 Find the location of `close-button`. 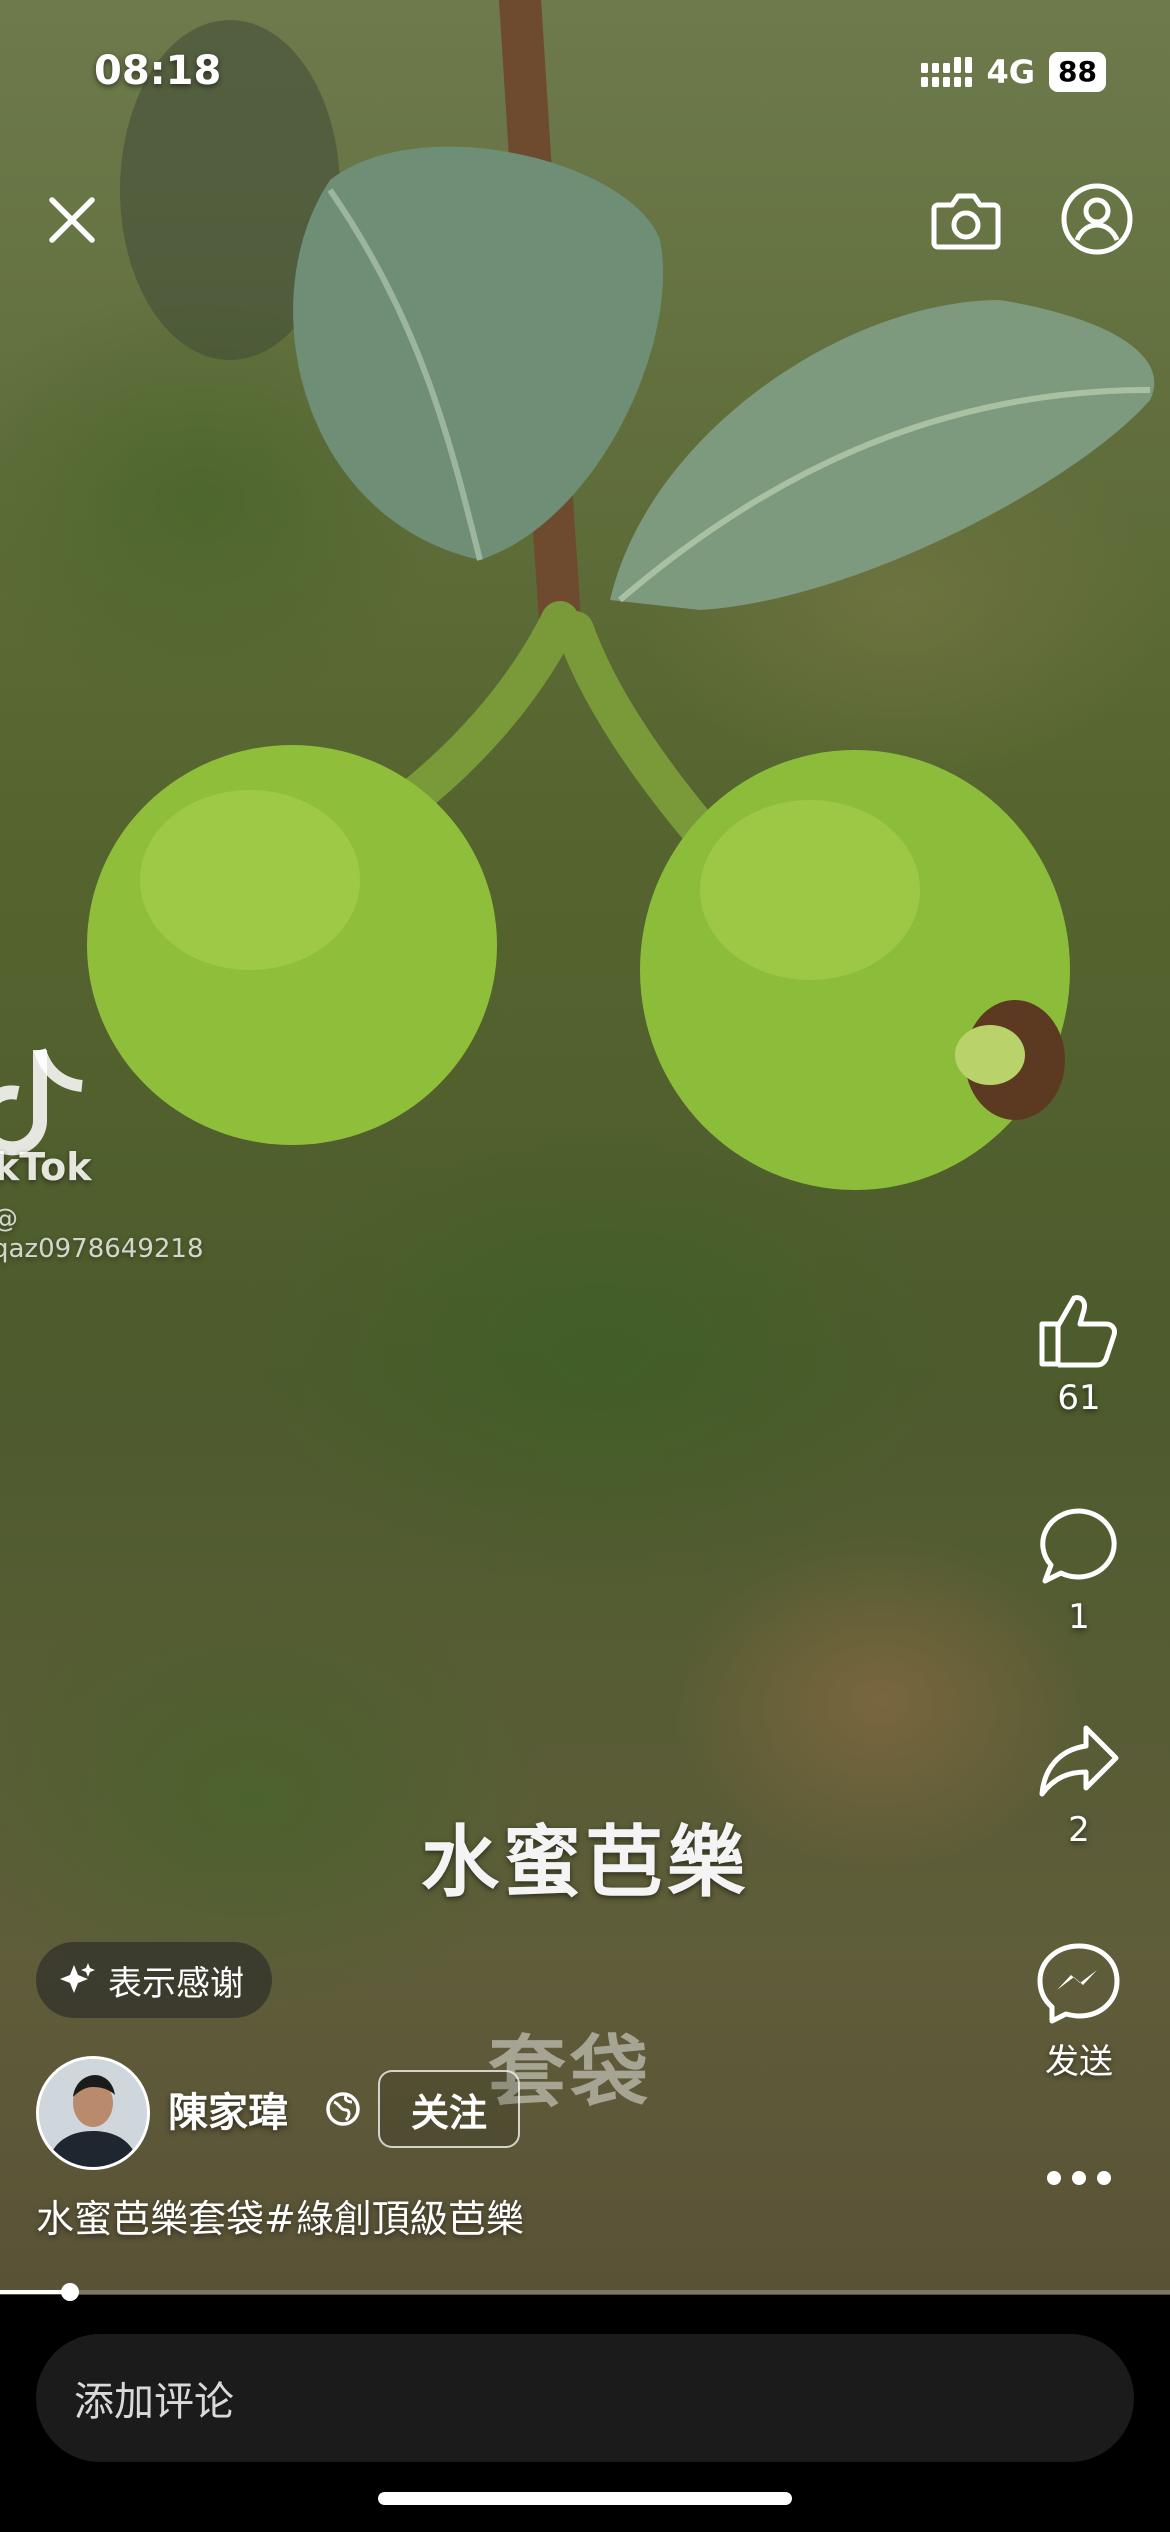

close-button is located at coordinates (72, 220).